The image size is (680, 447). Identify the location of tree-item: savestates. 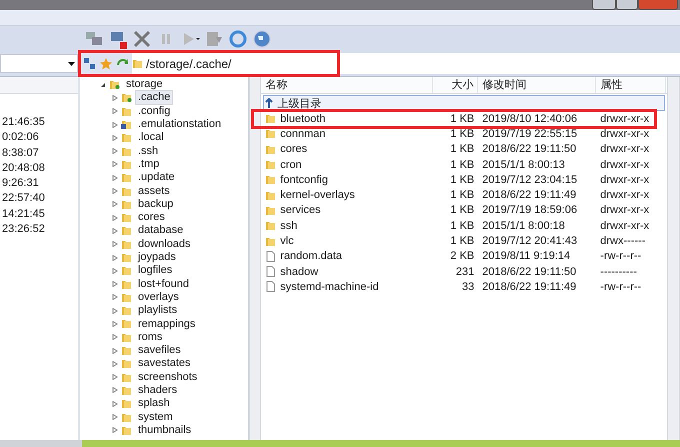
(164, 364).